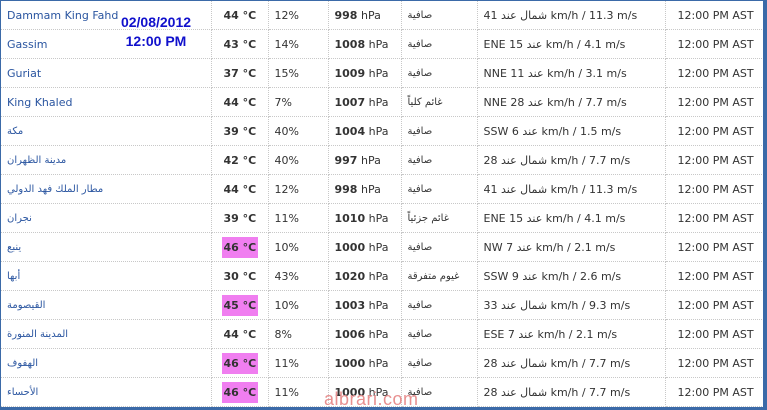 This screenshot has height=410, width=767. What do you see at coordinates (106, 305) in the screenshot?
I see `station-link: القيصومة` at bounding box center [106, 305].